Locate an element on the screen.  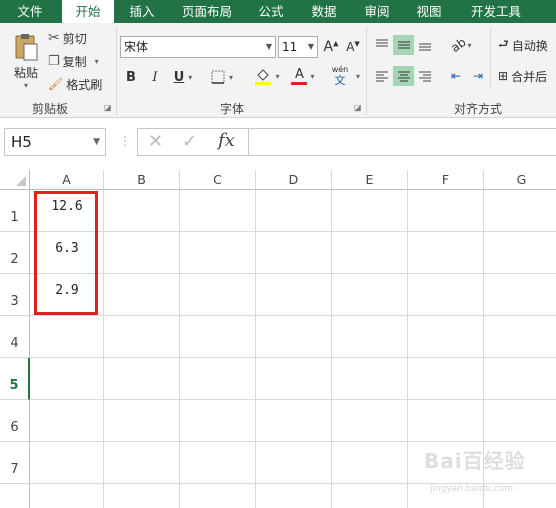
row-number: 6 is located at coordinates (14, 427).